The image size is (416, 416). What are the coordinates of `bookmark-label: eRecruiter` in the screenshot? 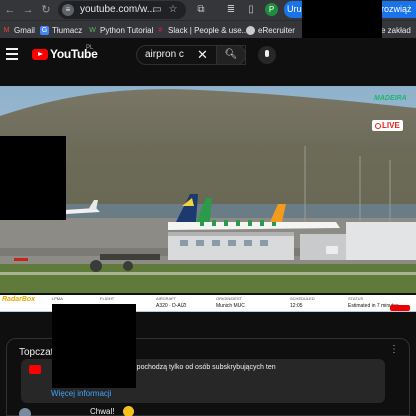 It's located at (276, 30).